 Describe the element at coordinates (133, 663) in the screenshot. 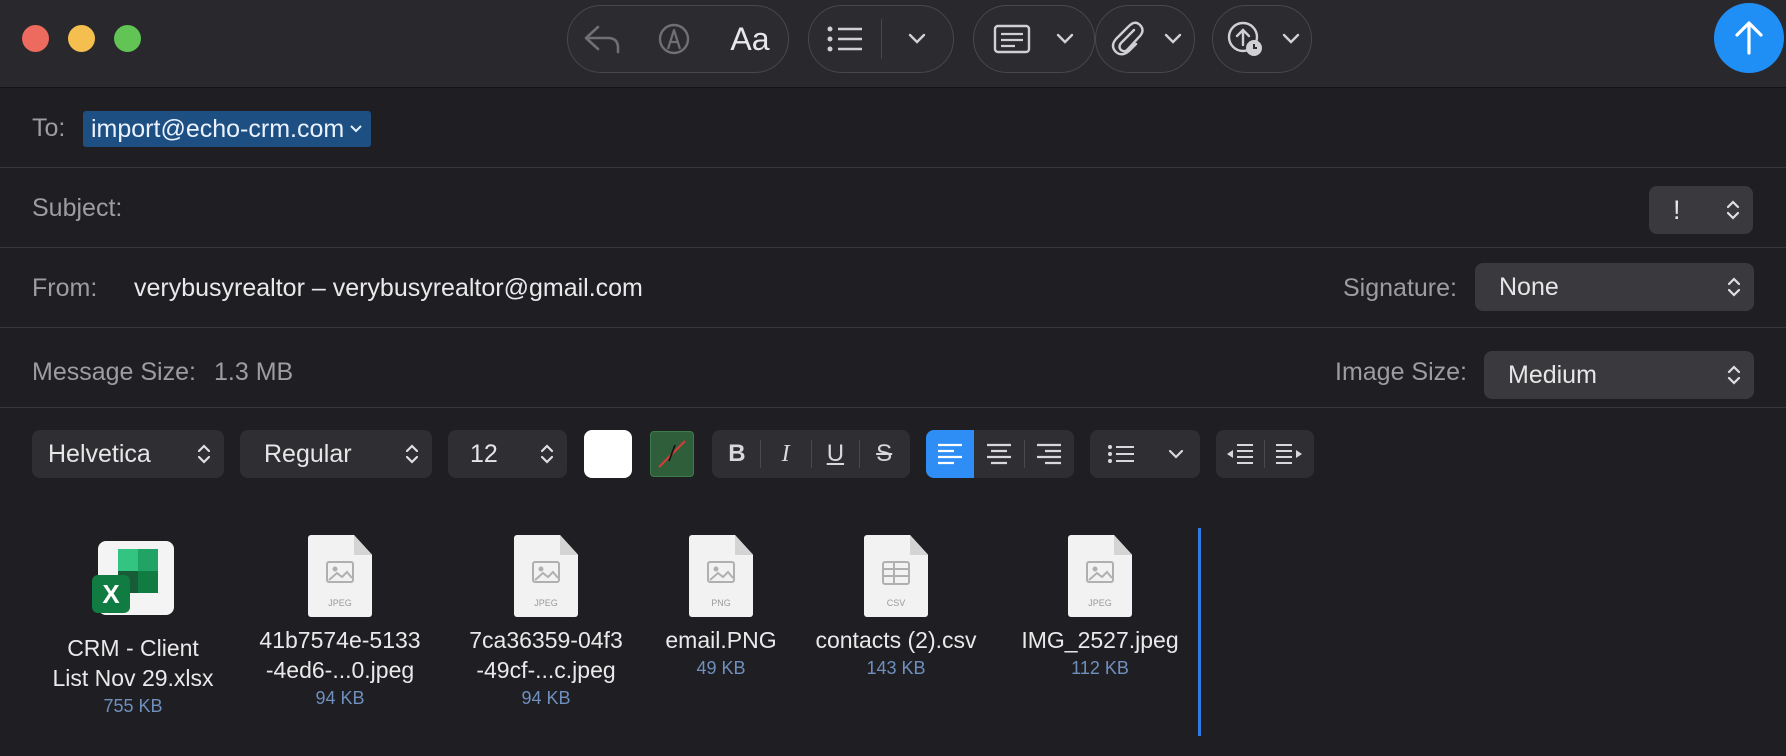

I see `attachment-name: CRM - Client List Nov 29.xlsx` at that location.